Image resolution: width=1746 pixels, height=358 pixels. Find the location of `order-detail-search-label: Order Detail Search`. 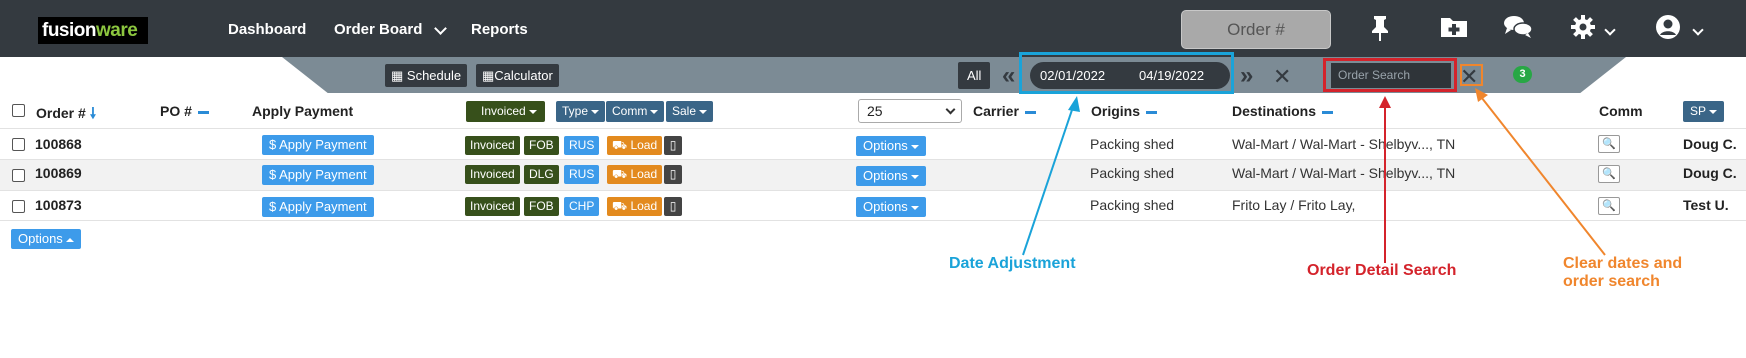

order-detail-search-label: Order Detail Search is located at coordinates (1382, 270).